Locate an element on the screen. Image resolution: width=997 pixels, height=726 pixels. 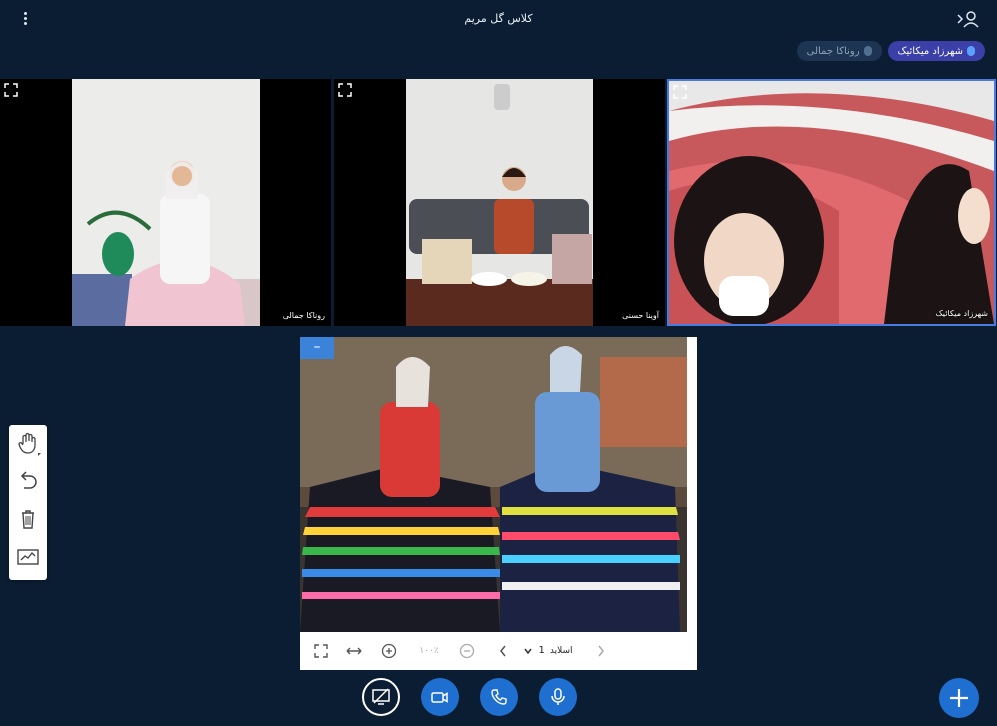
video-tile-active-speaker: شهرزاد میکائیک is located at coordinates (831, 202).